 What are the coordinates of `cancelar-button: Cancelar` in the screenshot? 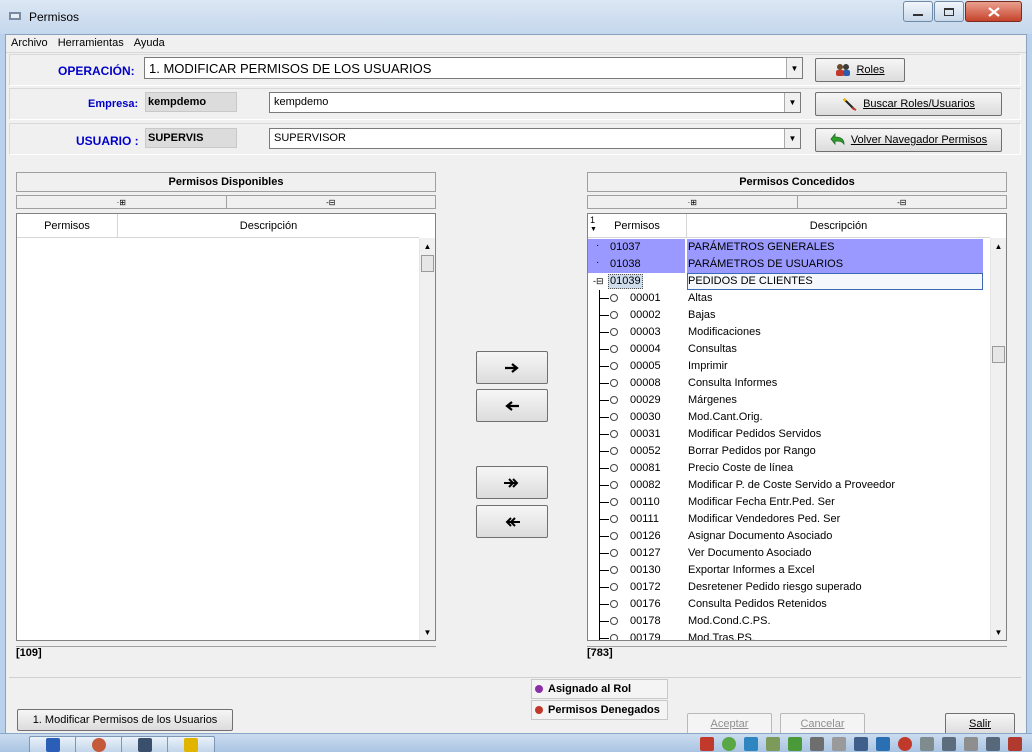 It's located at (822, 724).